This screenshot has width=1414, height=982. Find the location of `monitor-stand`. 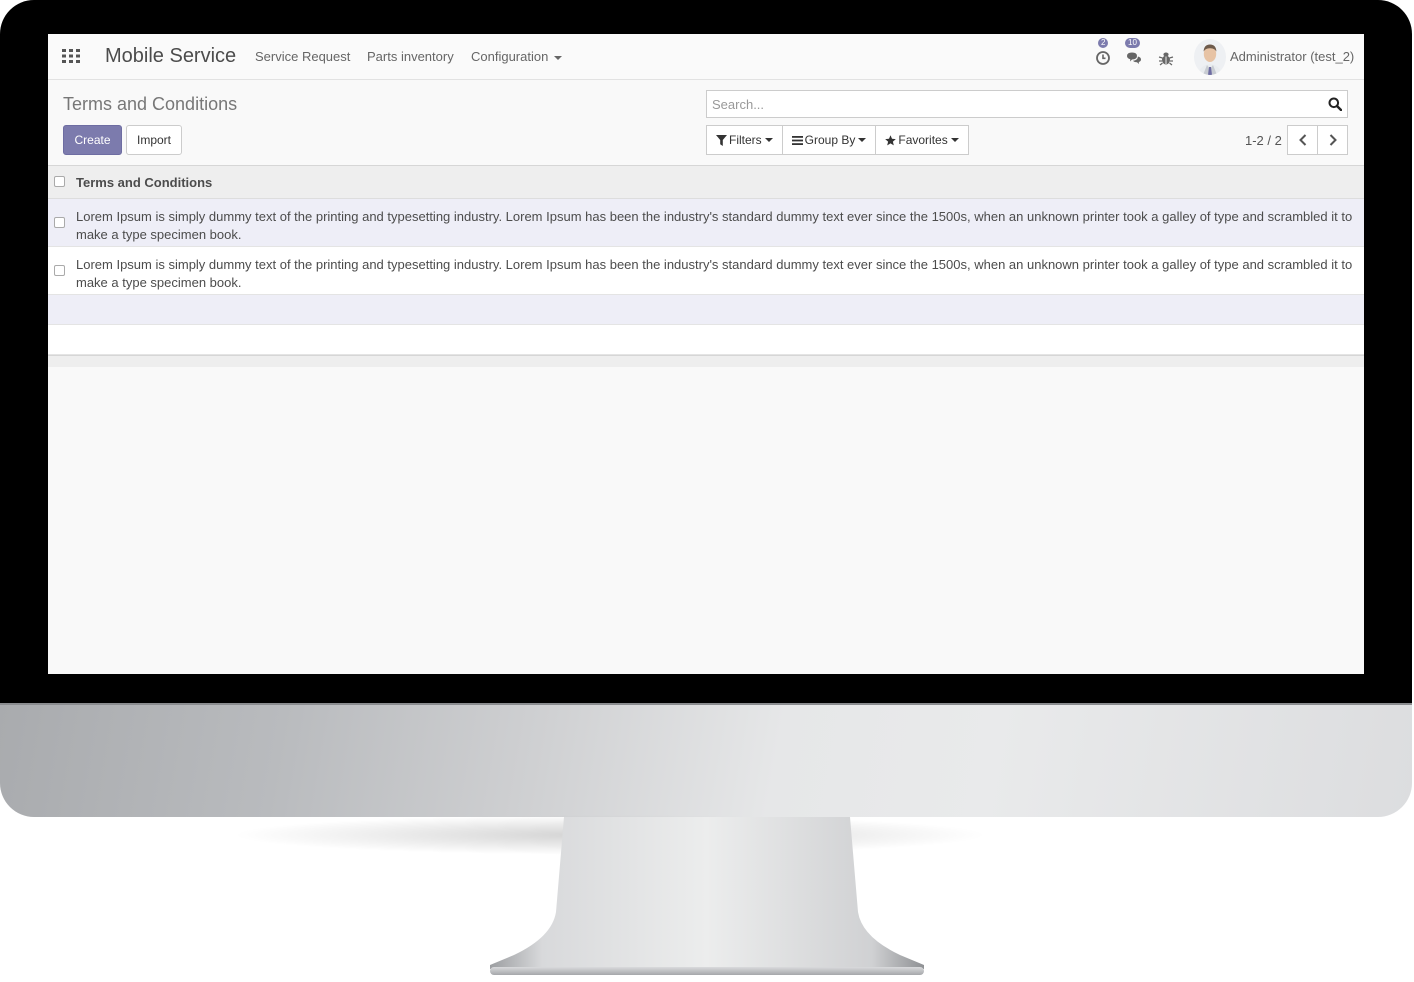

monitor-stand is located at coordinates (707, 896).